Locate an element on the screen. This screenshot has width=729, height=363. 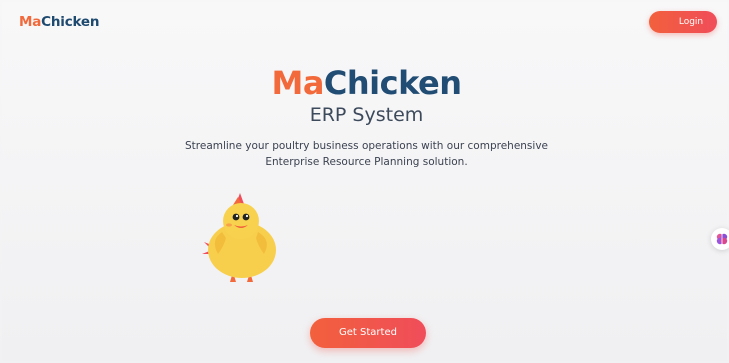
brand-logo: MaChicken is located at coordinates (59, 22).